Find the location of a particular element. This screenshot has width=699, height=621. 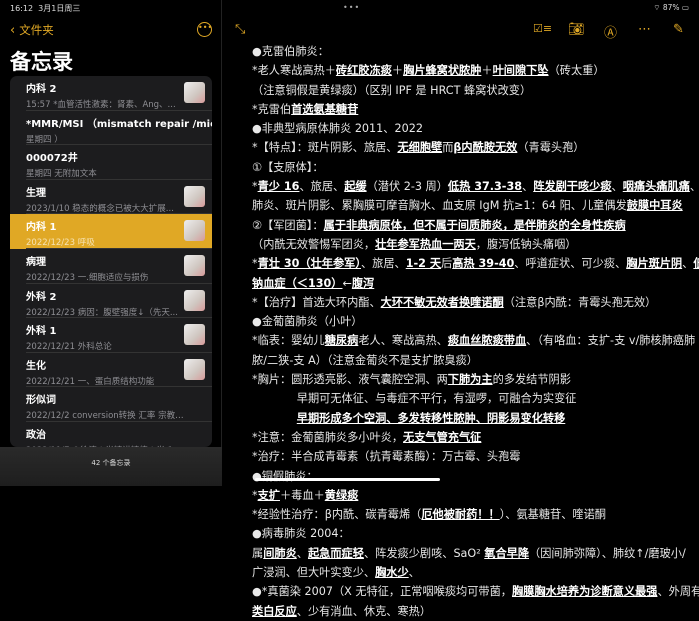

underlined-text: 腹泻 is located at coordinates (363, 283).